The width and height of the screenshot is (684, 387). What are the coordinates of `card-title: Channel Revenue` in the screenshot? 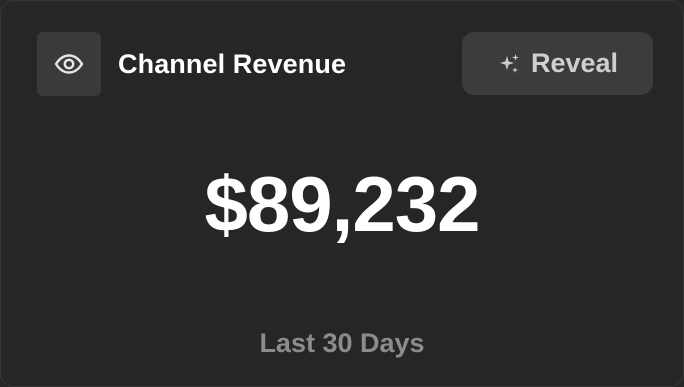 It's located at (232, 64).